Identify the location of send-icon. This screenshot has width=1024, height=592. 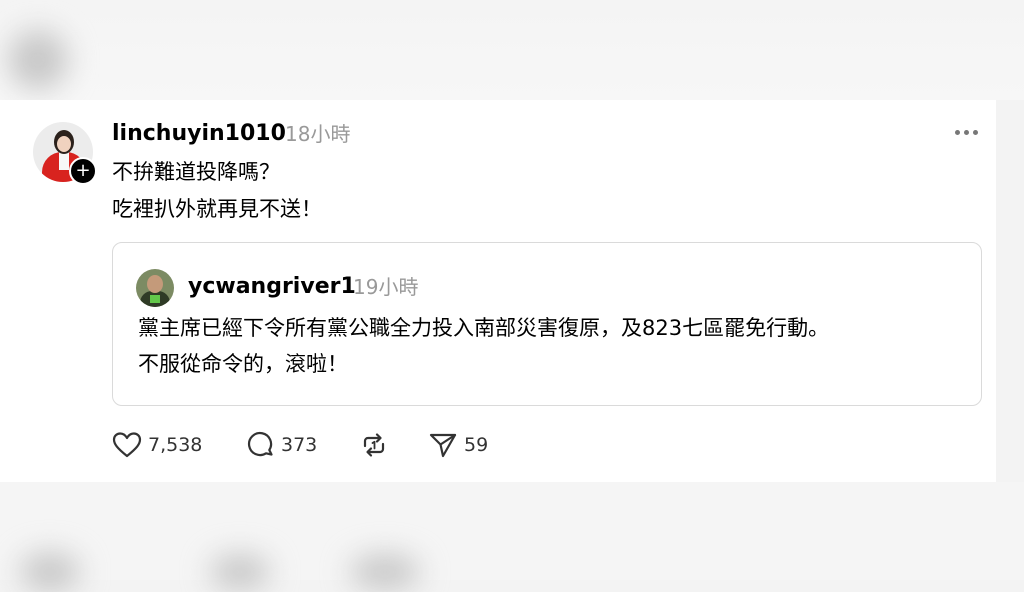
(443, 445).